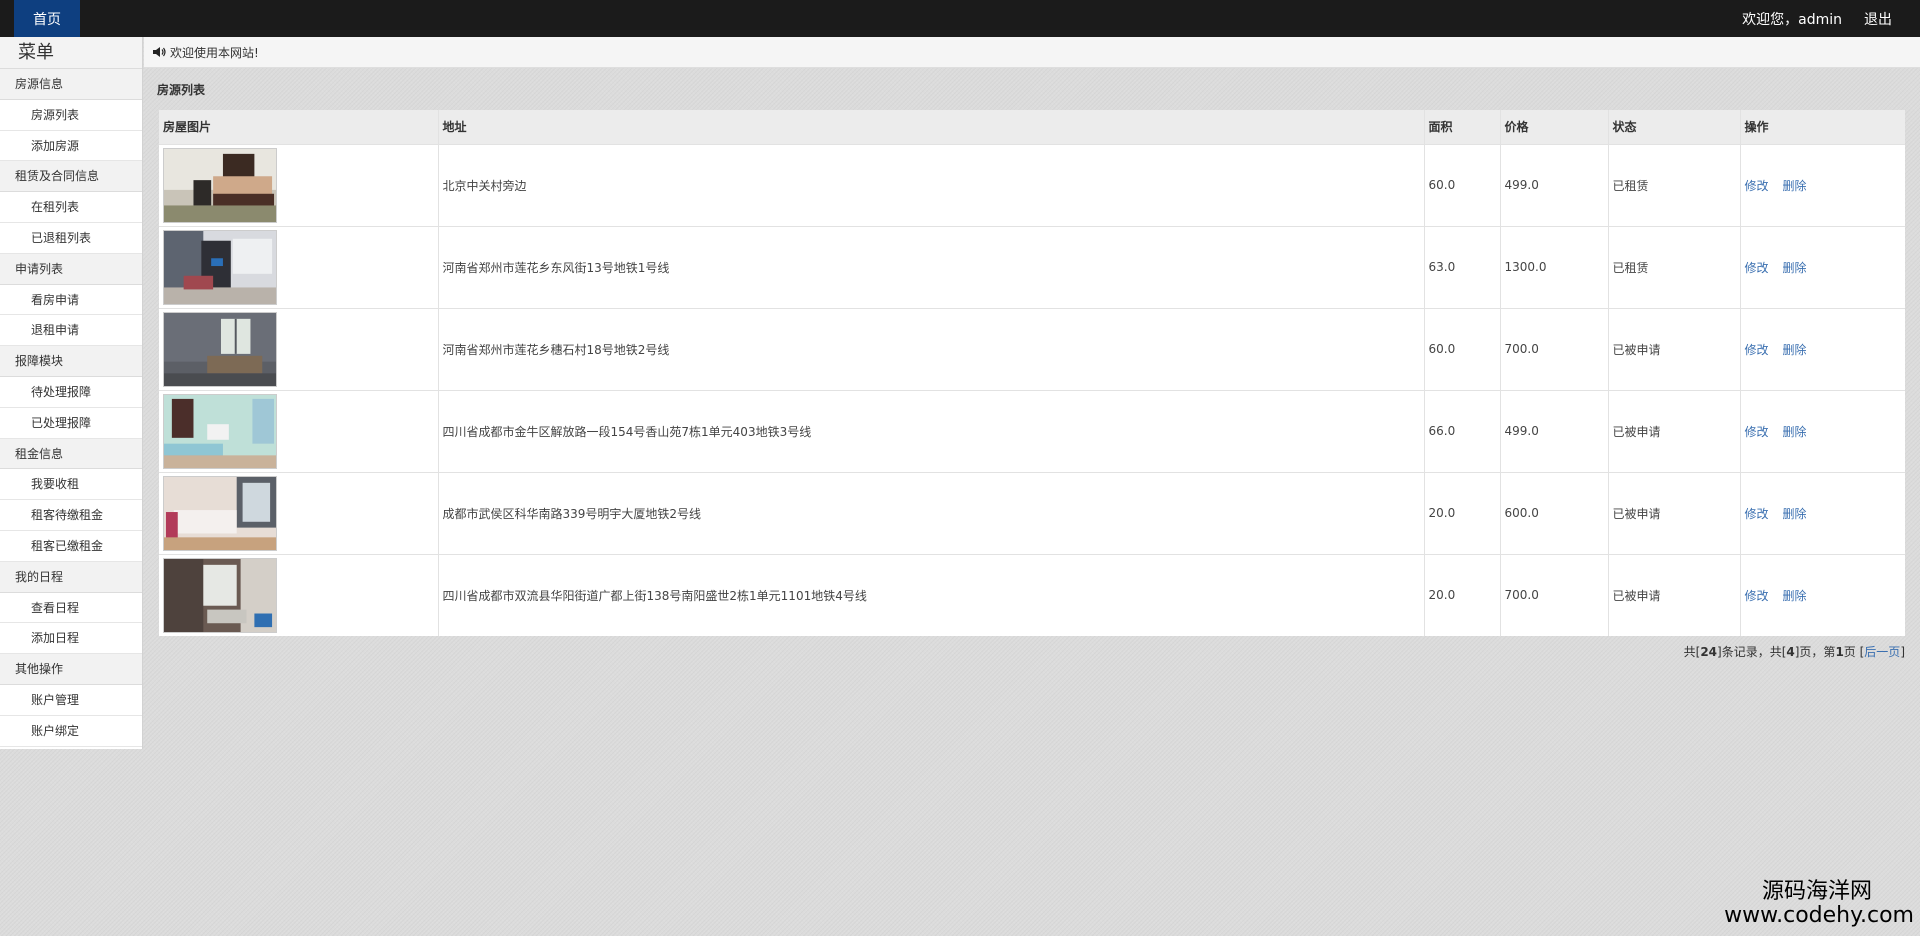 The height and width of the screenshot is (936, 1920). What do you see at coordinates (1032, 52) in the screenshot?
I see `welcome-bar: 欢迎使用本网站!` at bounding box center [1032, 52].